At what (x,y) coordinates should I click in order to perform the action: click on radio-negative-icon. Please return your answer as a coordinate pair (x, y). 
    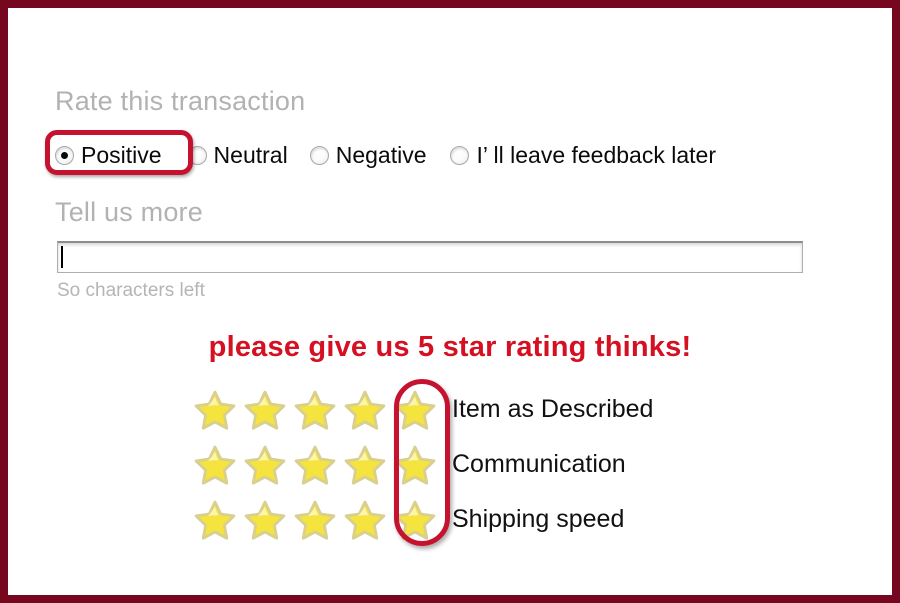
    Looking at the image, I should click on (319, 155).